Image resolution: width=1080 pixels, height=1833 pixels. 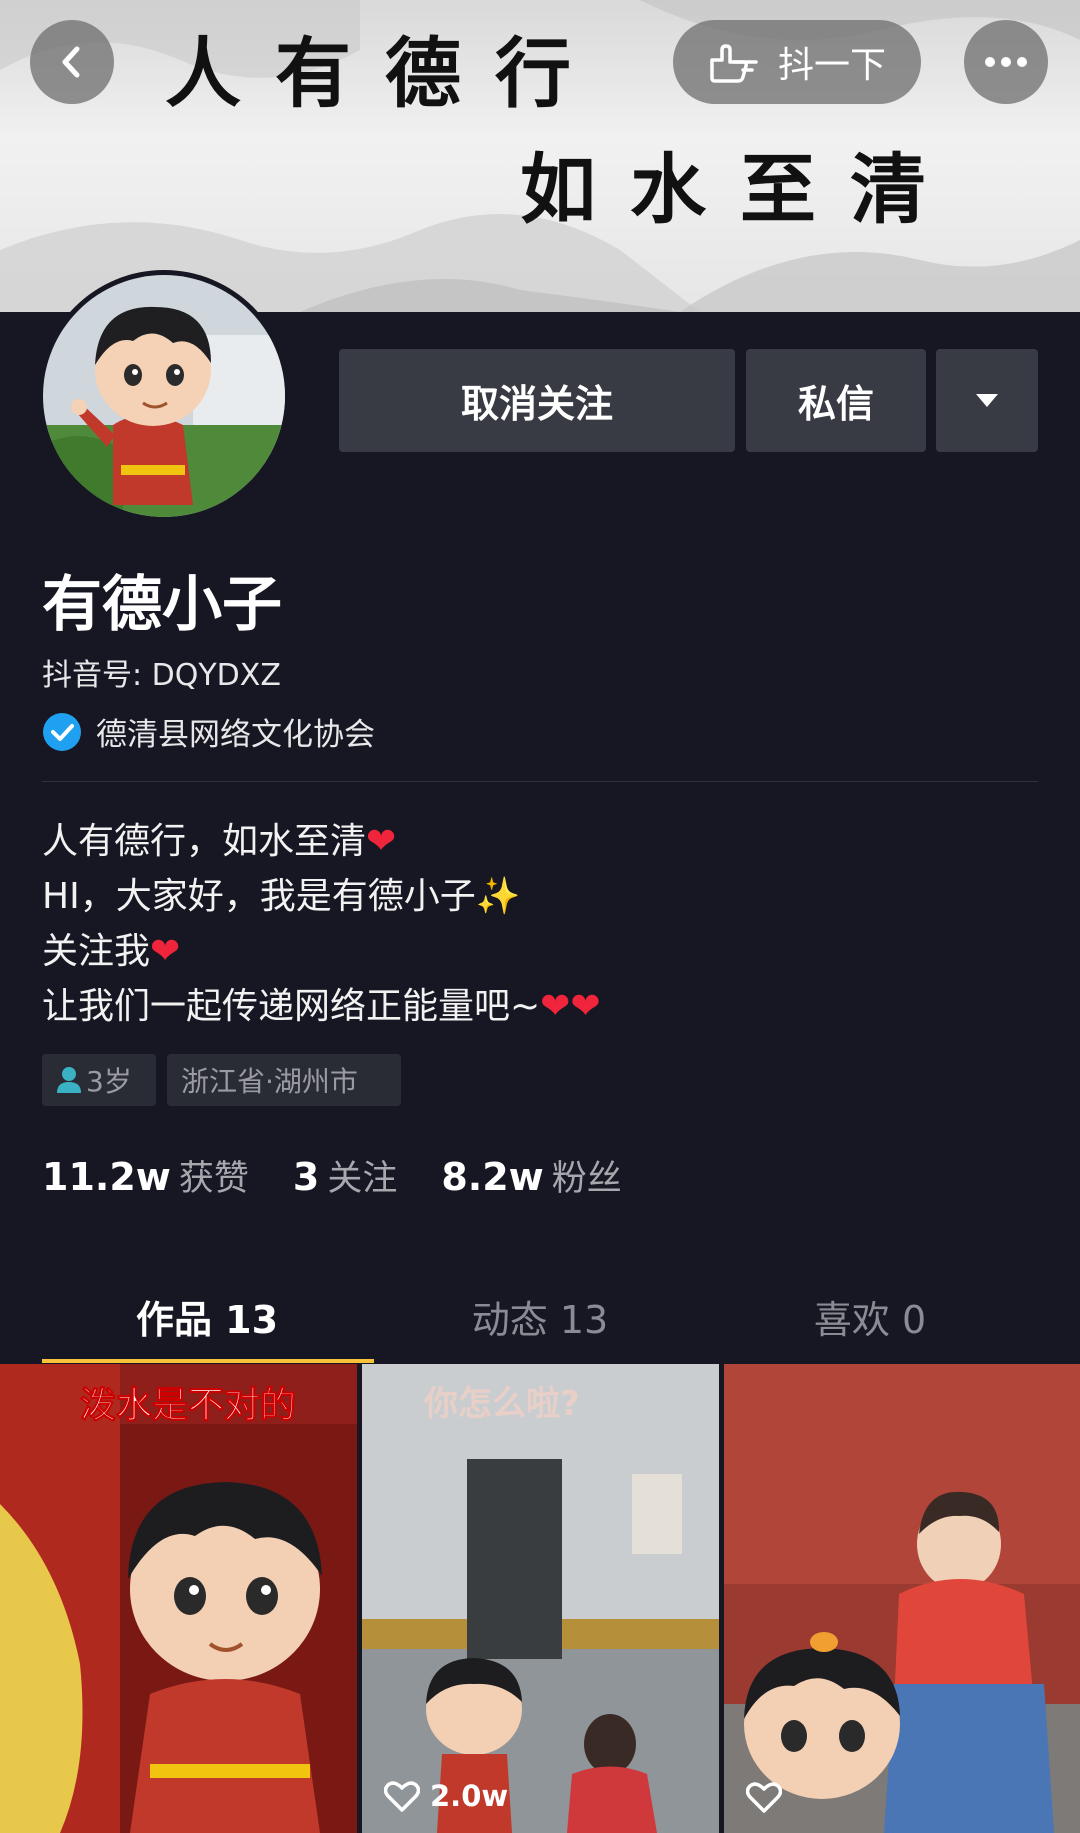 I want to click on likes-count: 11.2w, so click(x=106, y=1177).